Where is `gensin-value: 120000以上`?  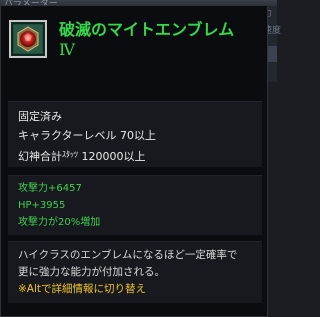
gensin-value: 120000以上 is located at coordinates (113, 156).